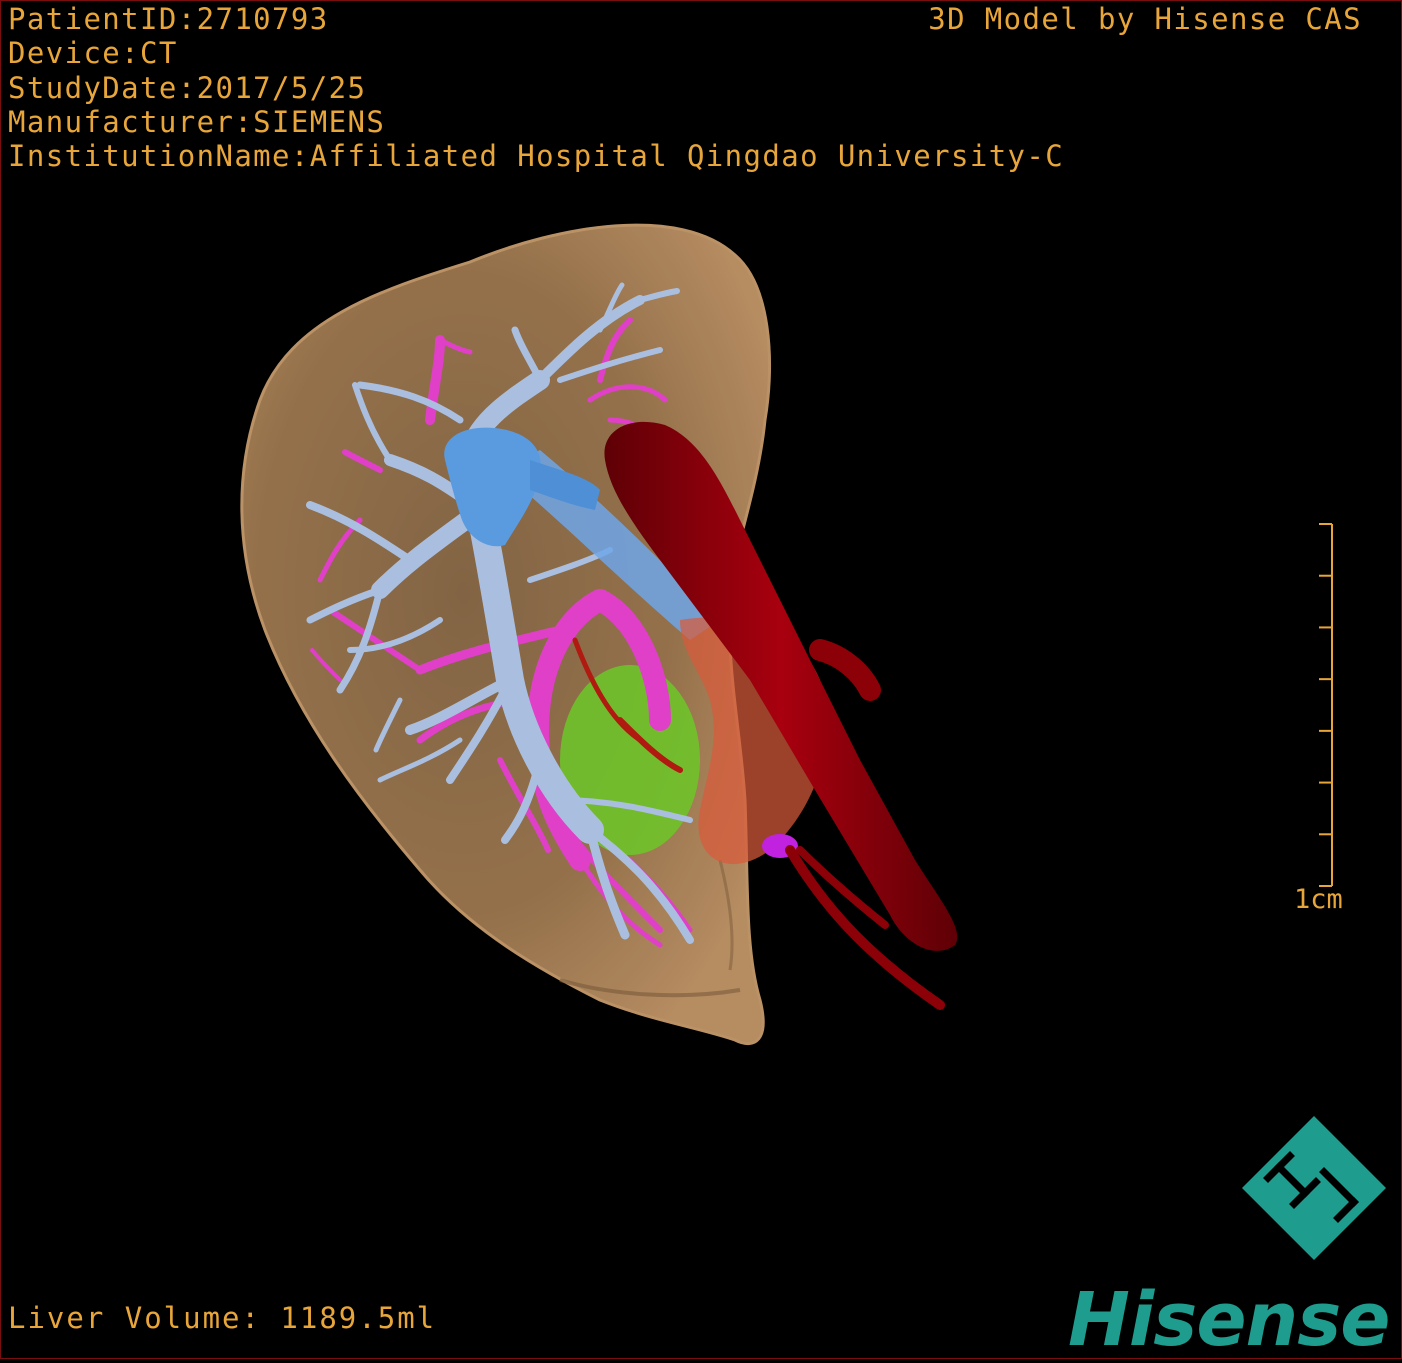 Image resolution: width=1402 pixels, height=1363 pixels. I want to click on study-date: StudyDate:2017/5/25, so click(187, 87).